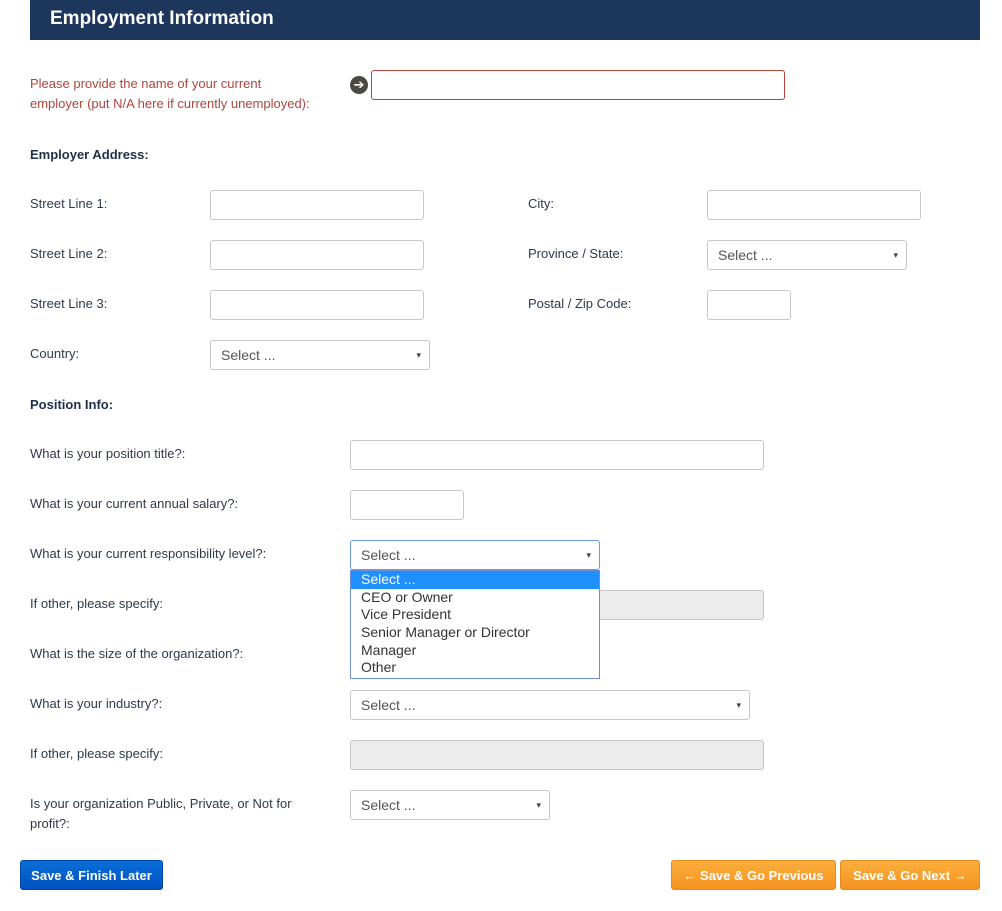  What do you see at coordinates (753, 875) in the screenshot?
I see `save-go-previous-button: ← Save & Go Previous` at bounding box center [753, 875].